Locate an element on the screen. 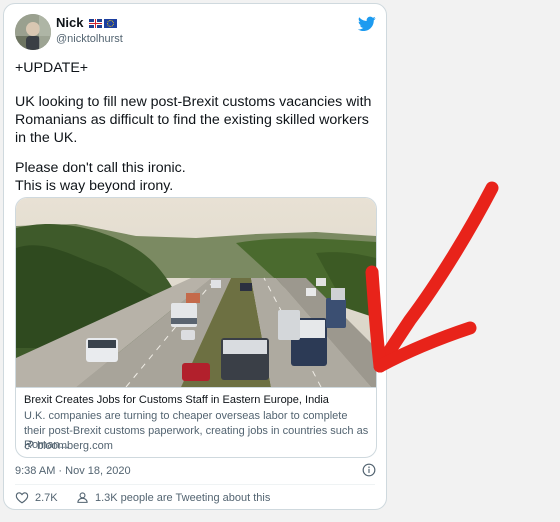 Image resolution: width=560 pixels, height=522 pixels. author-name-text: Nick is located at coordinates (70, 22).